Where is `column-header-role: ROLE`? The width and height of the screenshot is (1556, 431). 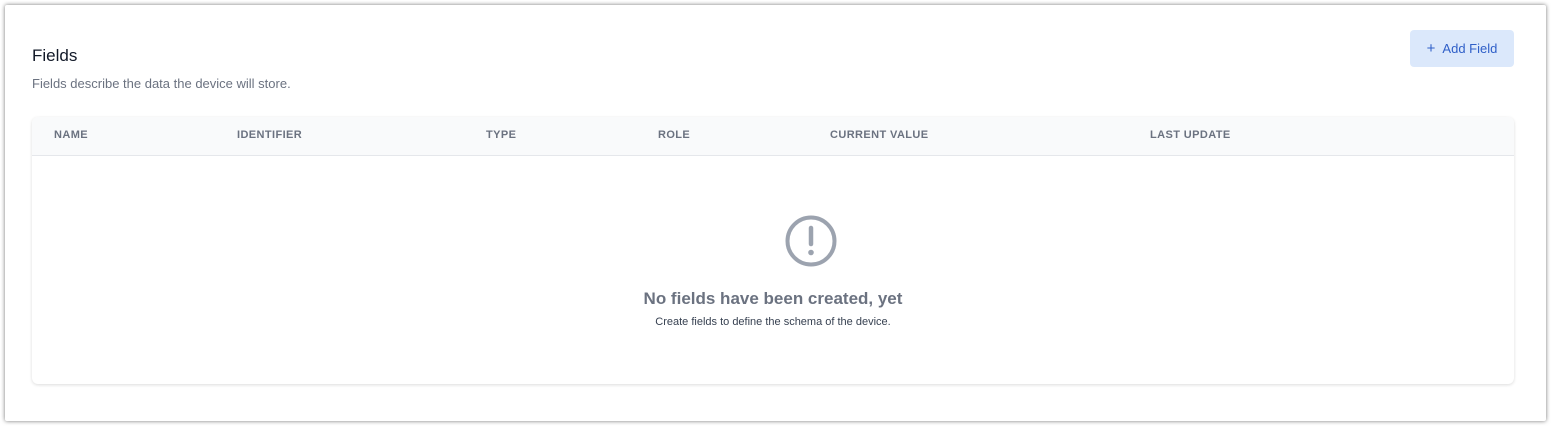
column-header-role: ROLE is located at coordinates (674, 135).